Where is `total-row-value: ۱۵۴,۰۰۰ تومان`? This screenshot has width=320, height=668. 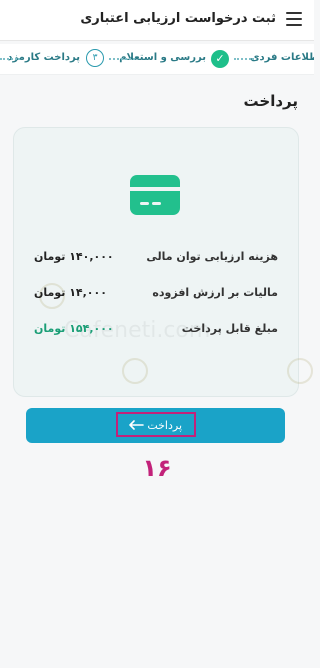
total-row-value: ۱۵۴,۰۰۰ تومان is located at coordinates (74, 328).